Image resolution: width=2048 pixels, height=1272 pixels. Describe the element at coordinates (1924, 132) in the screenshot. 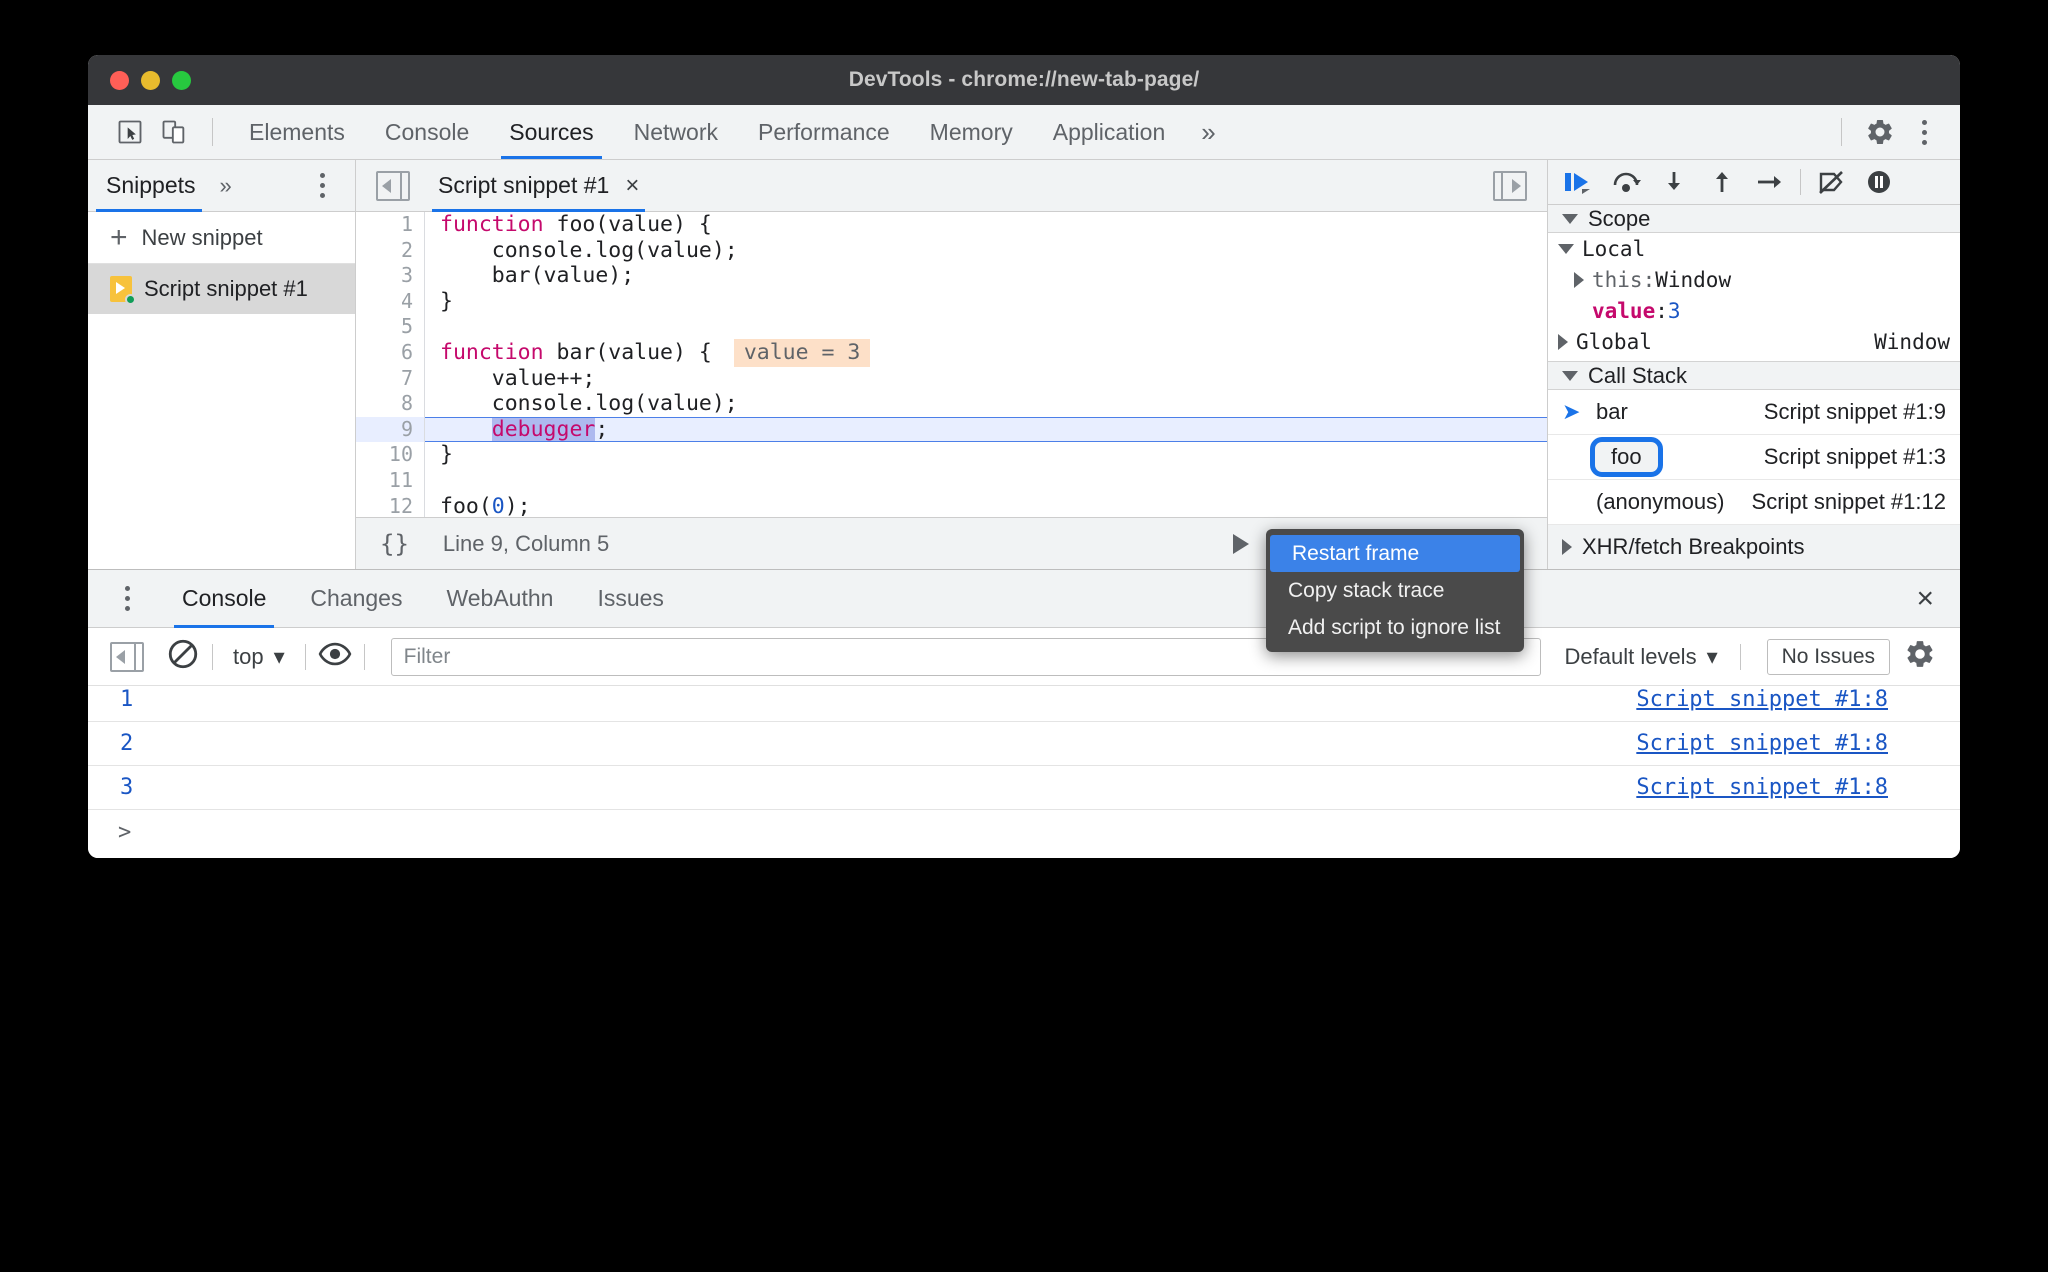

I see `kebab-menu-icon` at that location.